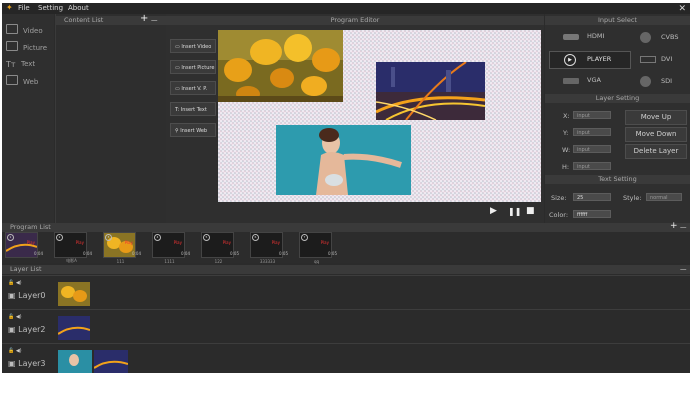 This screenshot has width=692, height=396. I want to click on h-label: H:, so click(566, 167).